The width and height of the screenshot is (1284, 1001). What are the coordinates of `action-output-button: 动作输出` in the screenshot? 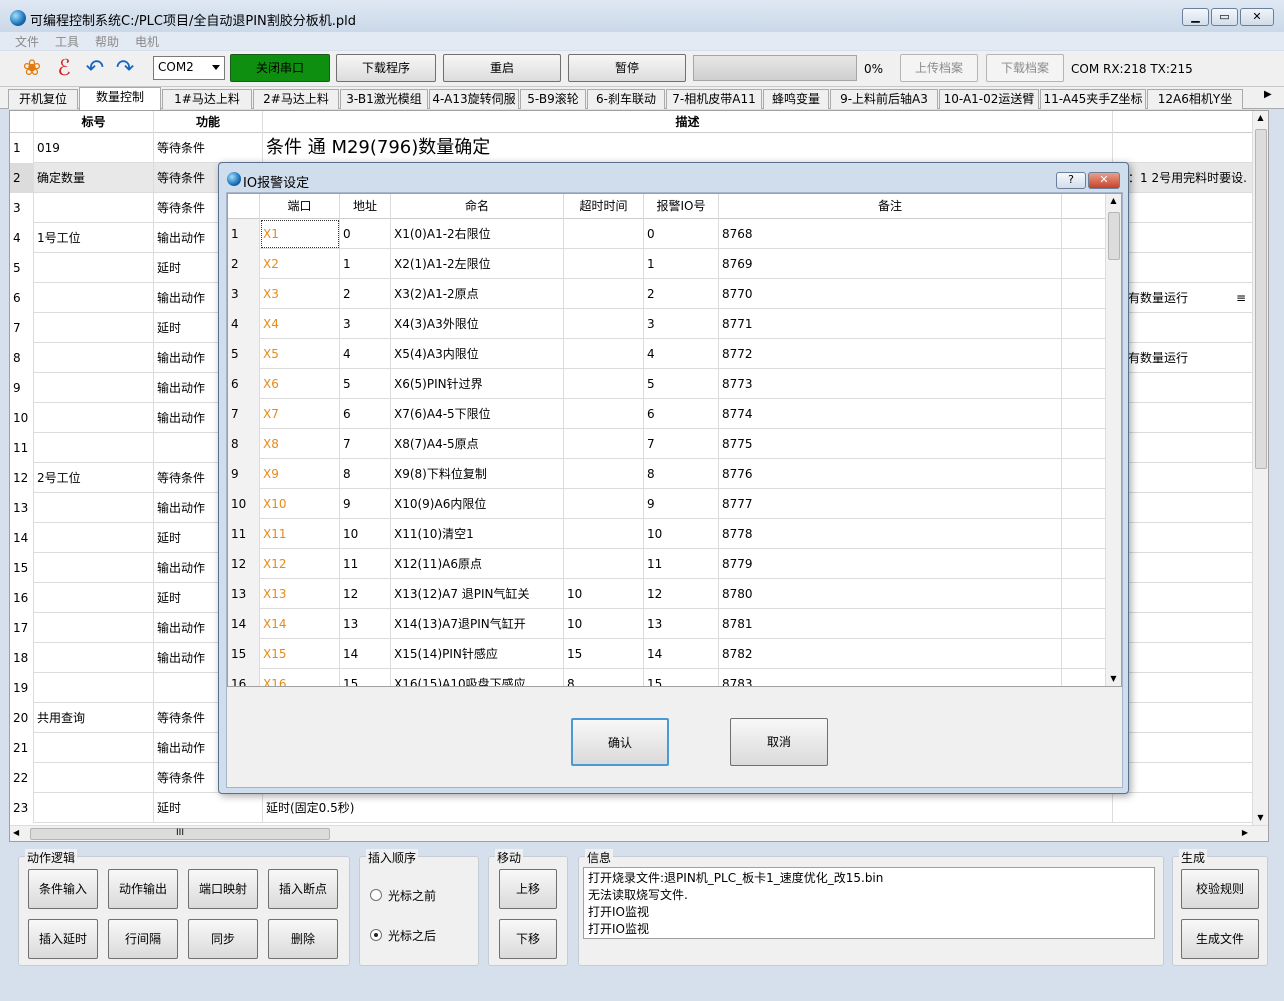 It's located at (143, 889).